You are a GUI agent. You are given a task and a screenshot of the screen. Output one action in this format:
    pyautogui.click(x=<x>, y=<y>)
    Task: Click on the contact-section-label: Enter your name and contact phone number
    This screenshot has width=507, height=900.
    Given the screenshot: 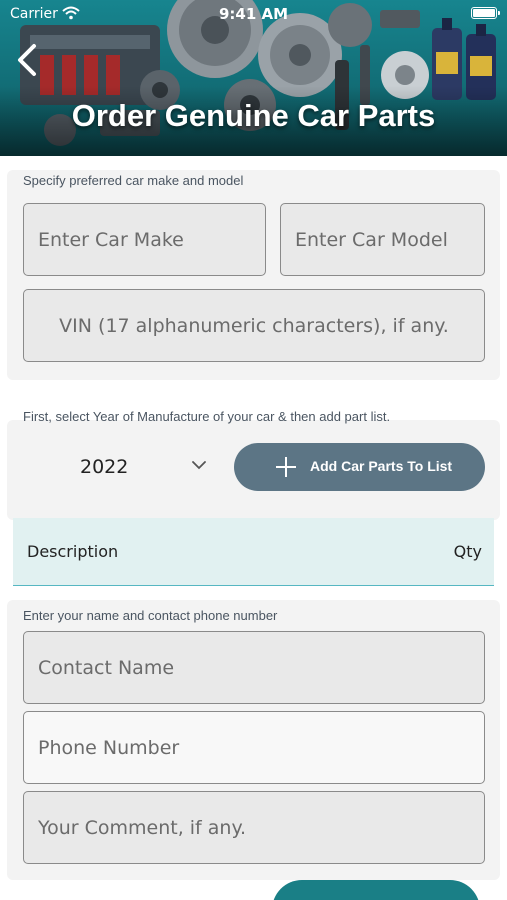 What is the action you would take?
    pyautogui.click(x=150, y=615)
    